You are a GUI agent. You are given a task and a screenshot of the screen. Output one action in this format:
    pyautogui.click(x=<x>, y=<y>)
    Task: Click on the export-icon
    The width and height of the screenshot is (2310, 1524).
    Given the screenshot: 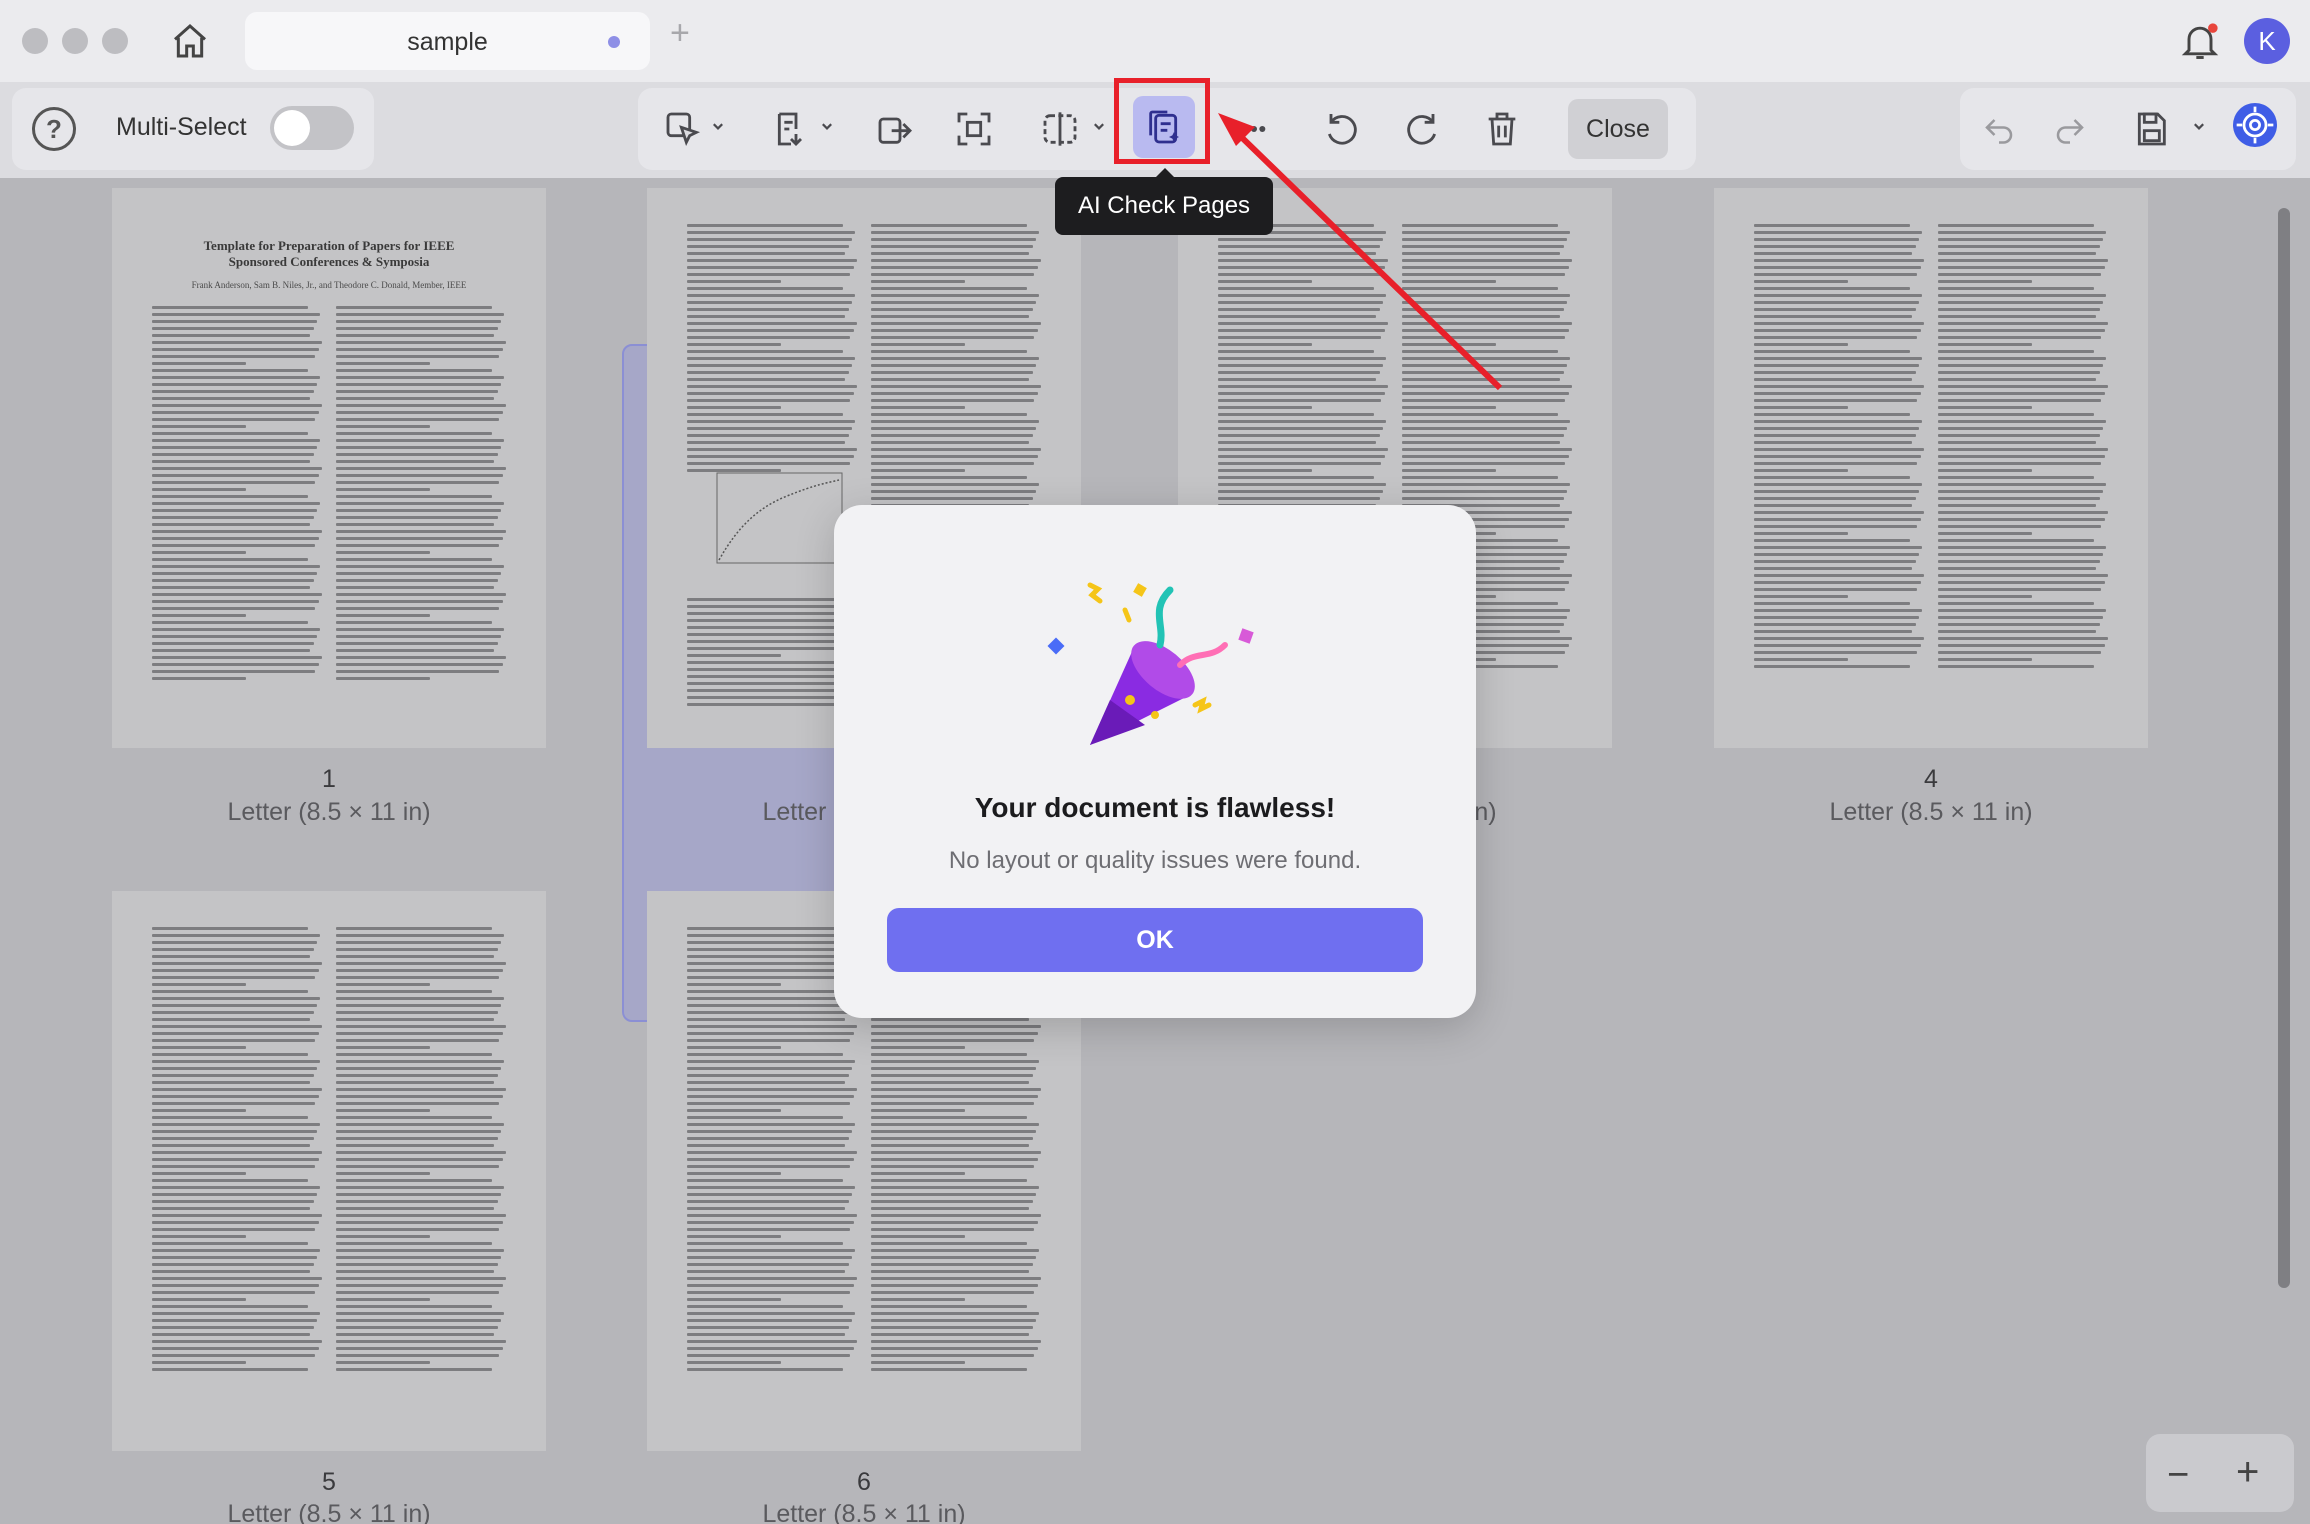 What is the action you would take?
    pyautogui.click(x=895, y=129)
    